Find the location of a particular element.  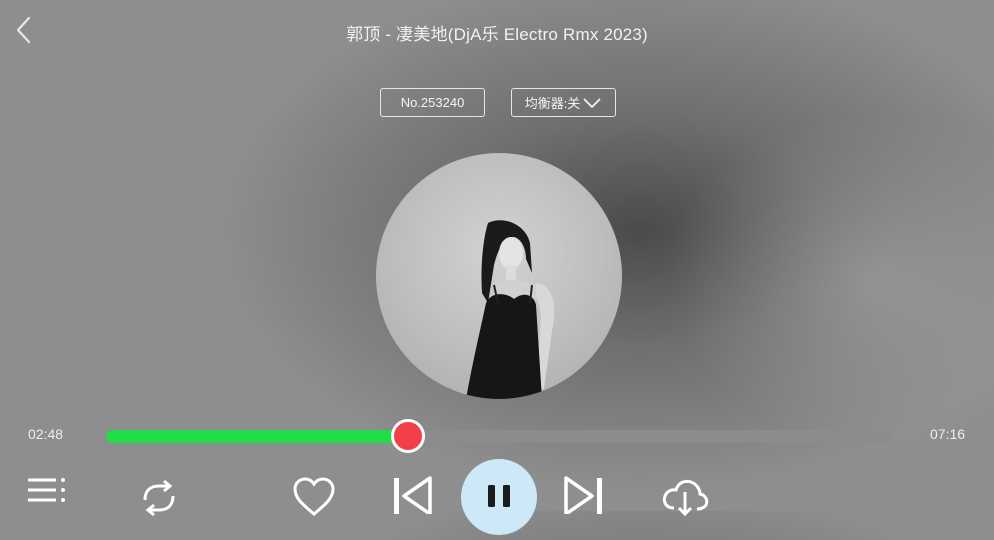

equalizer-button: 均衡器:关 is located at coordinates (563, 102).